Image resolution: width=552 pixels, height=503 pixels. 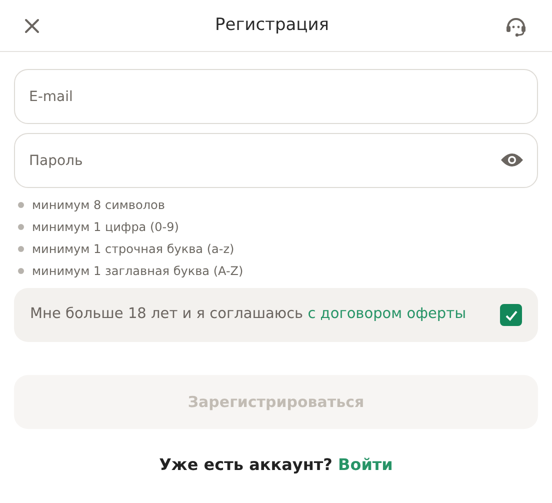 I want to click on show-password-icon, so click(x=512, y=160).